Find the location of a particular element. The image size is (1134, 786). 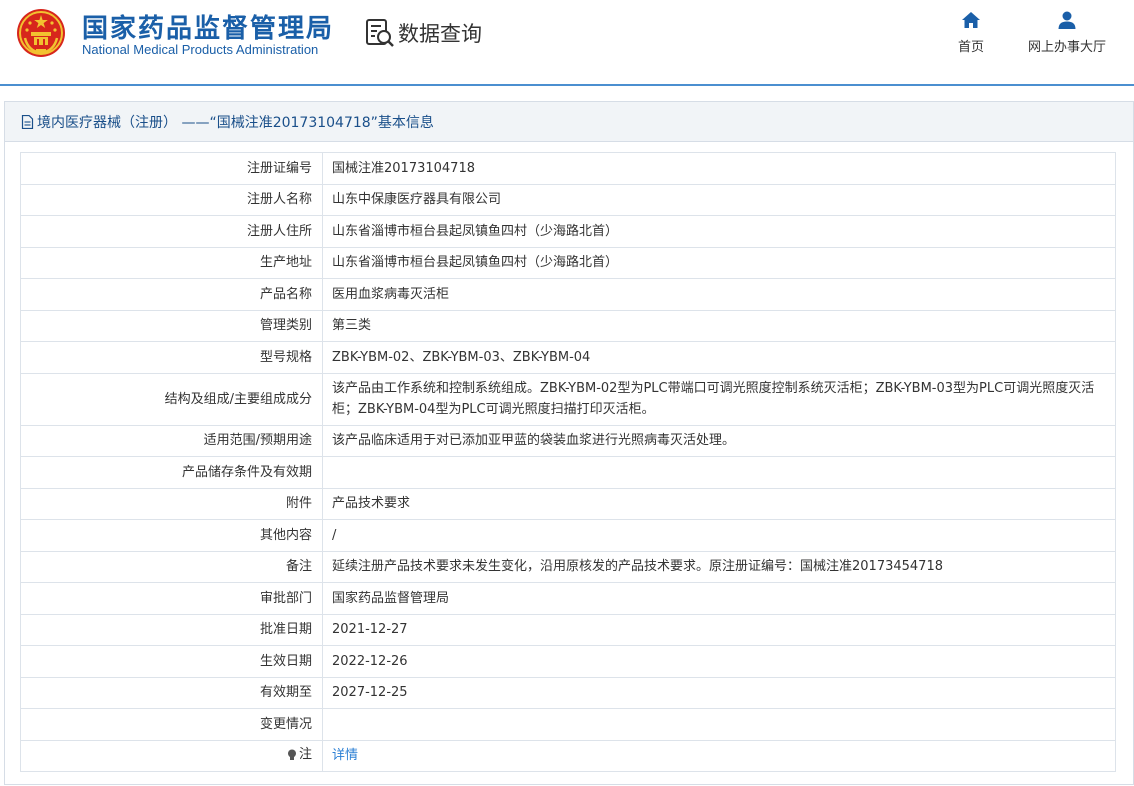

data-query-icon is located at coordinates (380, 33).